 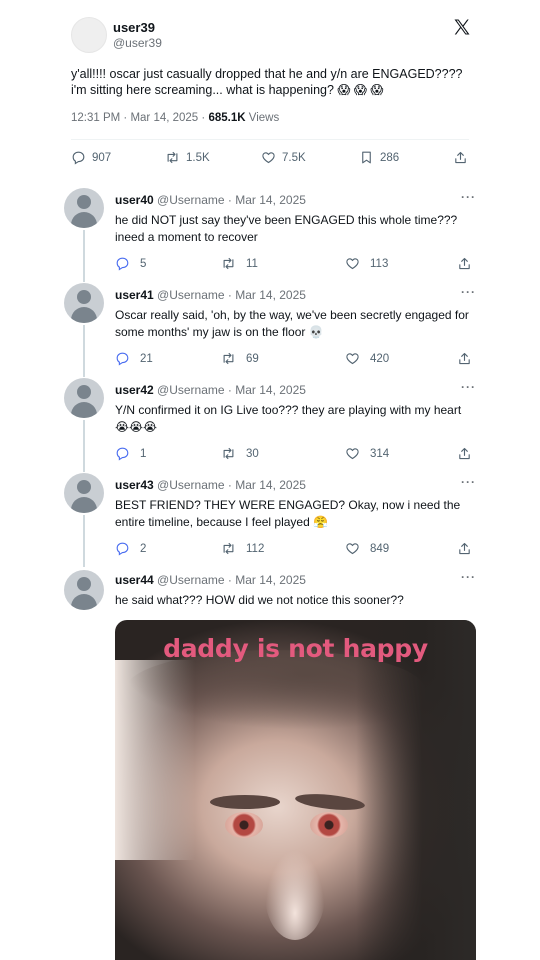 I want to click on like-button: 7.5K, so click(x=283, y=157).